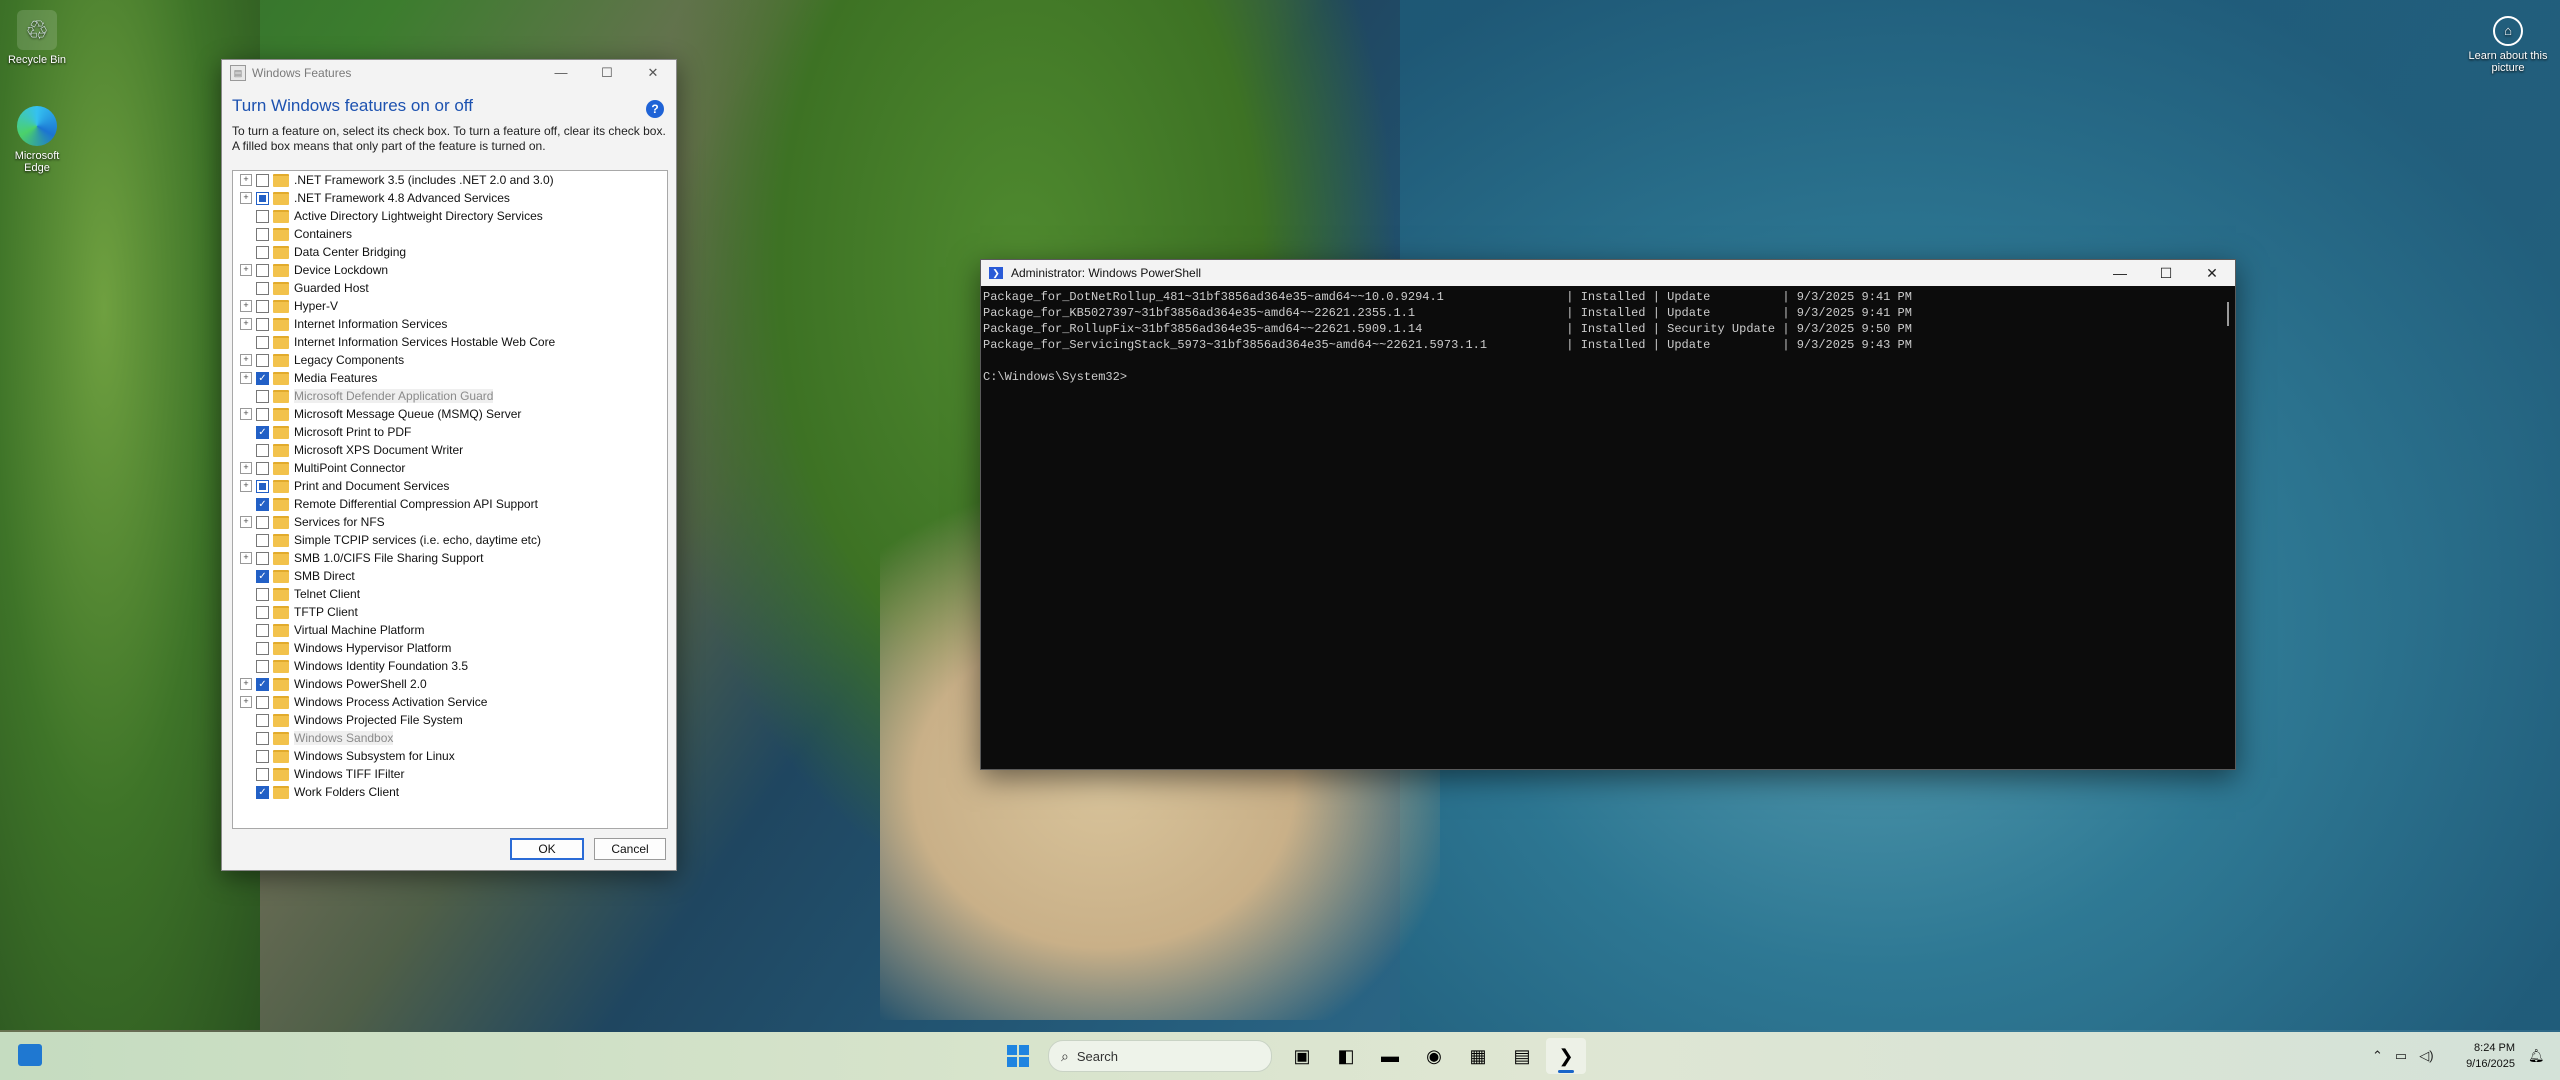 The image size is (2560, 1080). Describe the element at coordinates (37, 38) in the screenshot. I see `desktop-icon-recycle-bin: ♲ Recycle Bin` at that location.